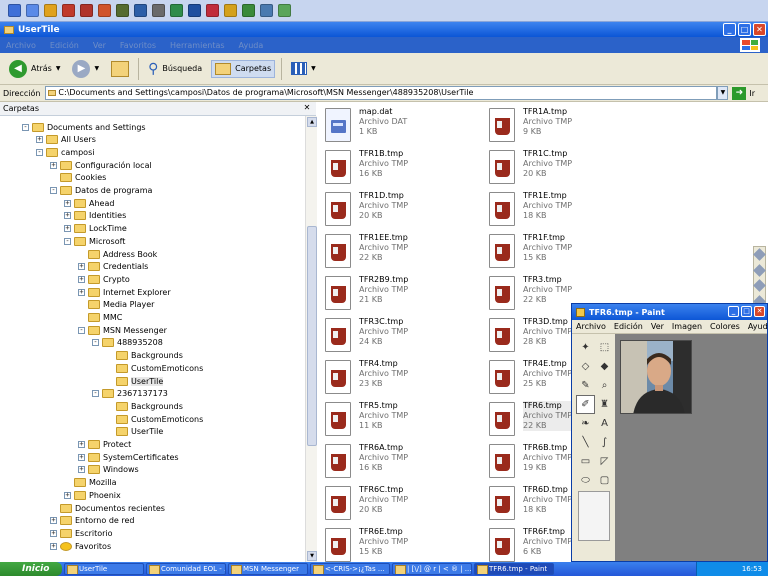 The image size is (768, 576). I want to click on tree-item: + Entorno de red, so click(92, 521).